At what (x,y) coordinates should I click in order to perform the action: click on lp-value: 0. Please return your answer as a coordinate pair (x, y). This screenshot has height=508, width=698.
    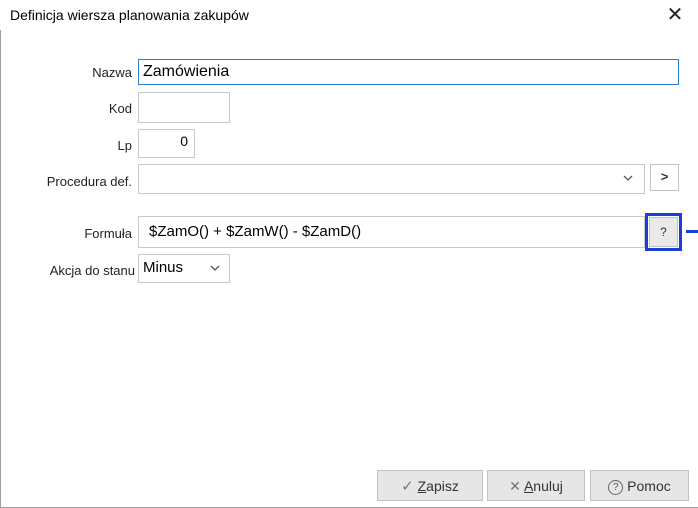
    Looking at the image, I should click on (184, 141).